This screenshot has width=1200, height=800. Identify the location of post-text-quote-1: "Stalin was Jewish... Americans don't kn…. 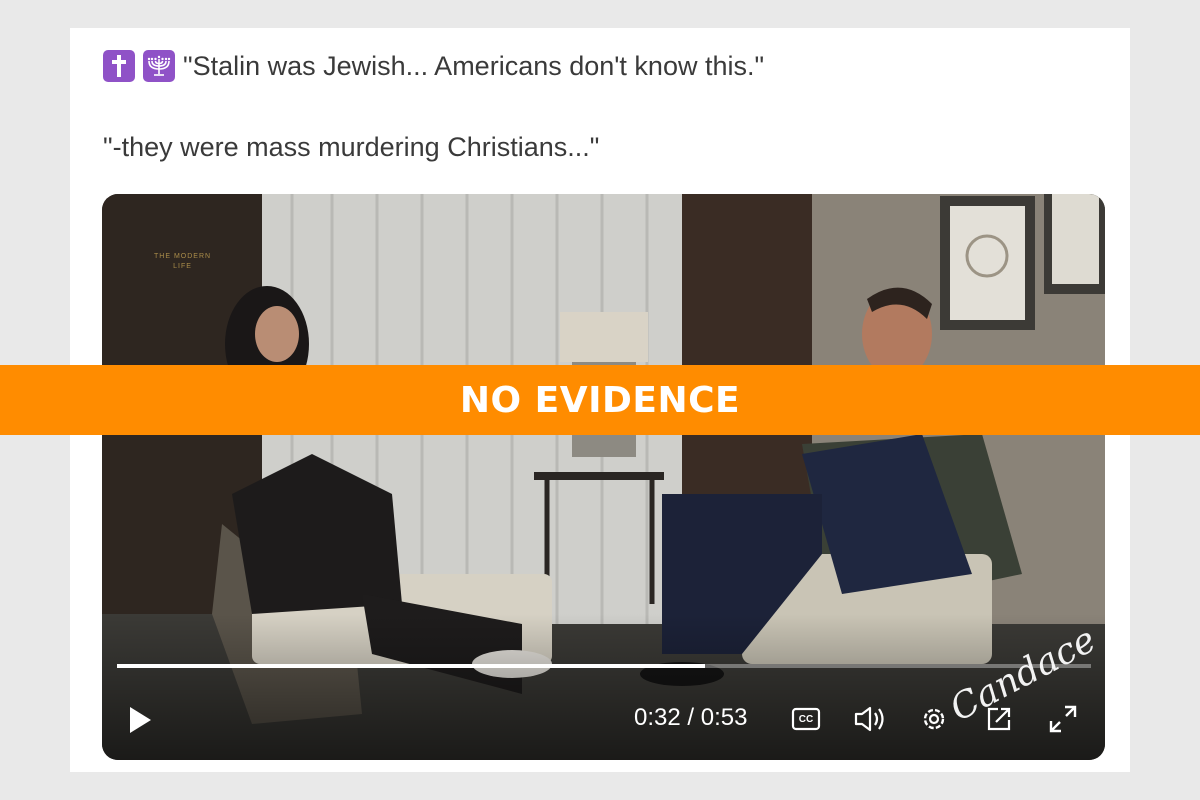
(474, 65).